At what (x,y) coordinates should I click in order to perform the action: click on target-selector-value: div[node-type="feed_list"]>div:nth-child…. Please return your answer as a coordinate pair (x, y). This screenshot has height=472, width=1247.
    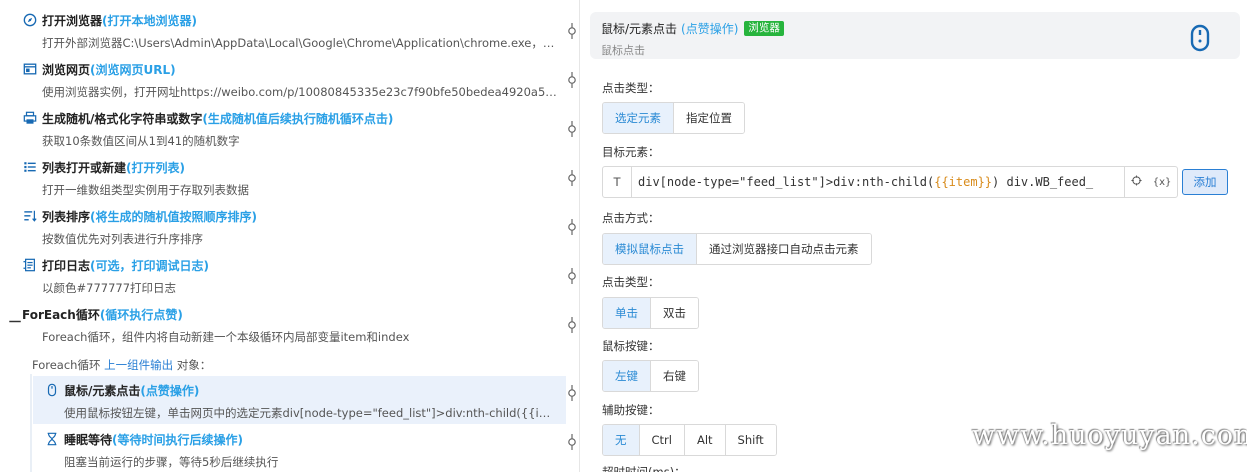
    Looking at the image, I should click on (878, 182).